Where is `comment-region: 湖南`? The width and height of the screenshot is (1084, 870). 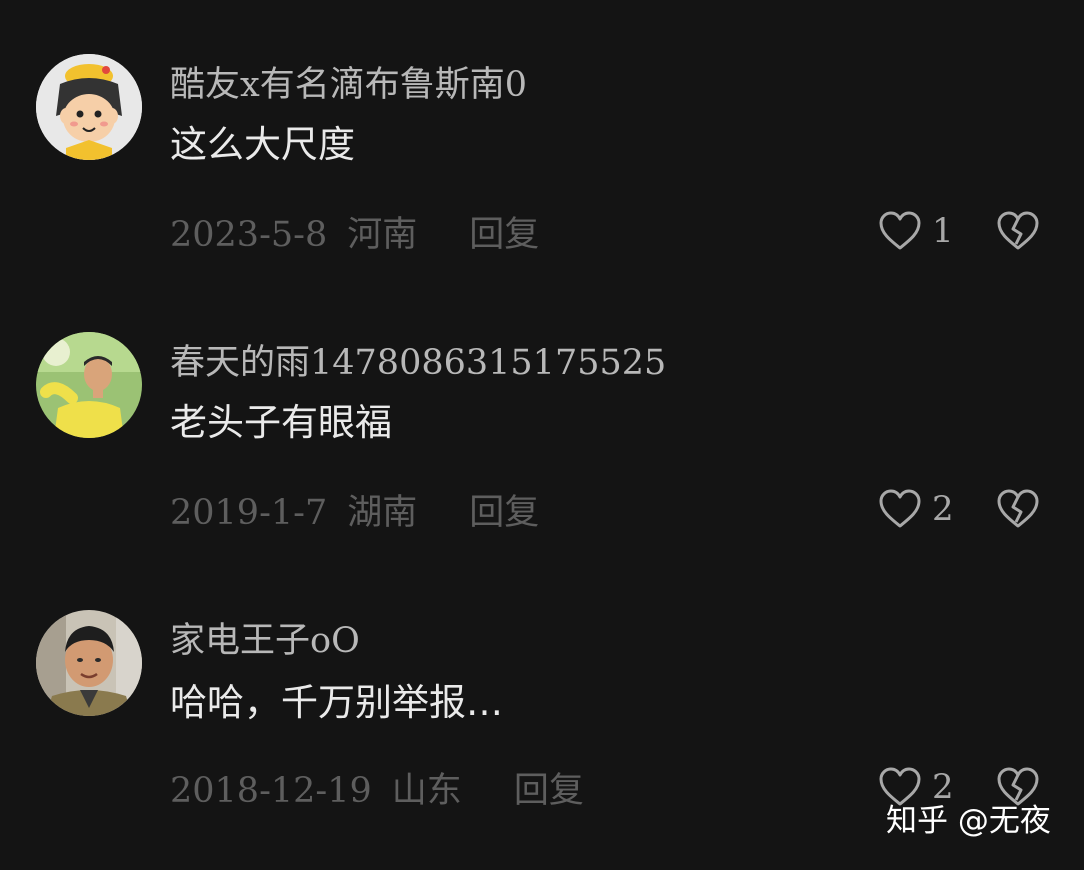 comment-region: 湖南 is located at coordinates (382, 513).